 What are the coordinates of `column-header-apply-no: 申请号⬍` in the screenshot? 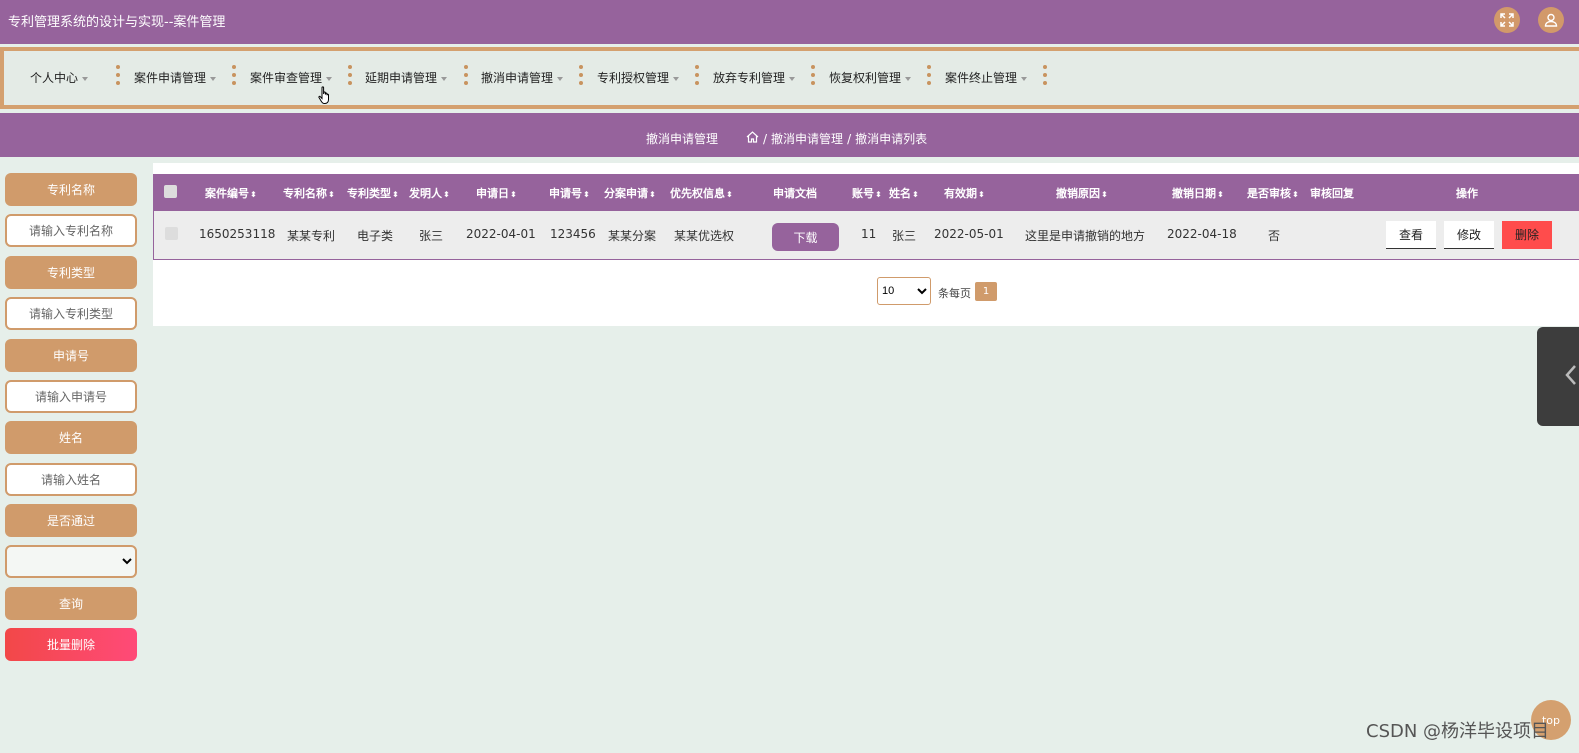 It's located at (569, 193).